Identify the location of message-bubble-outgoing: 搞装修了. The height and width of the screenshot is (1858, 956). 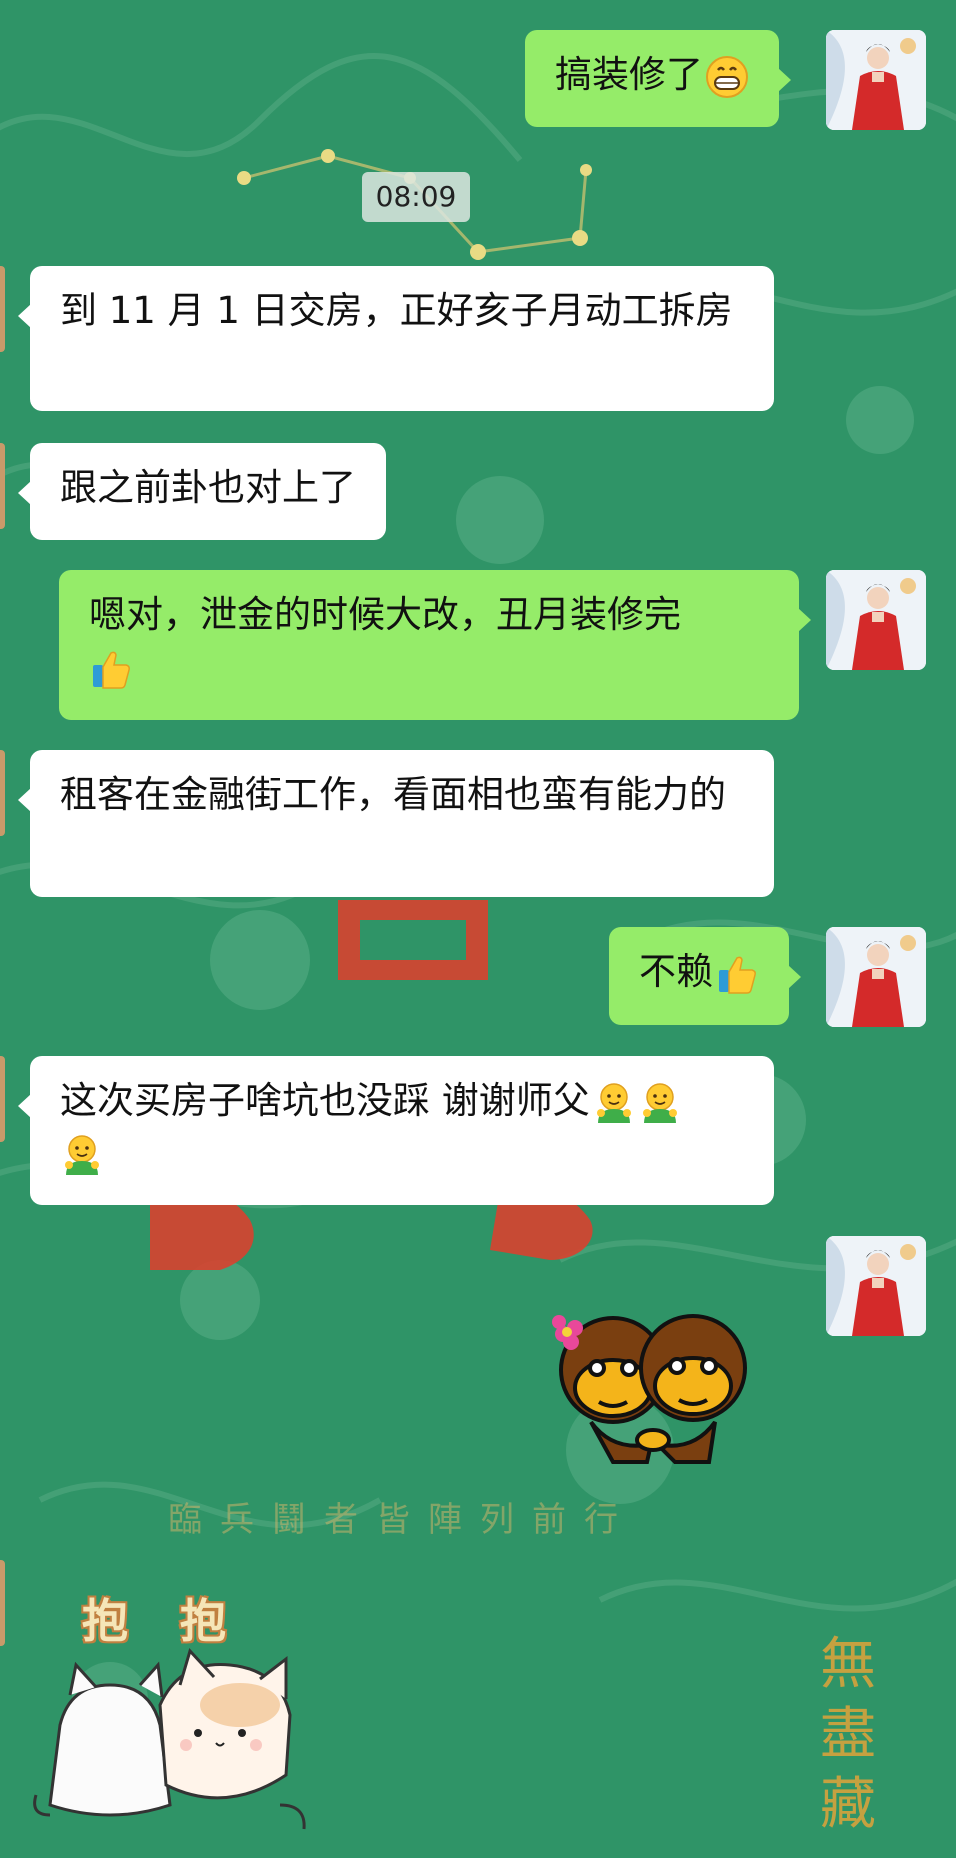
(658, 78).